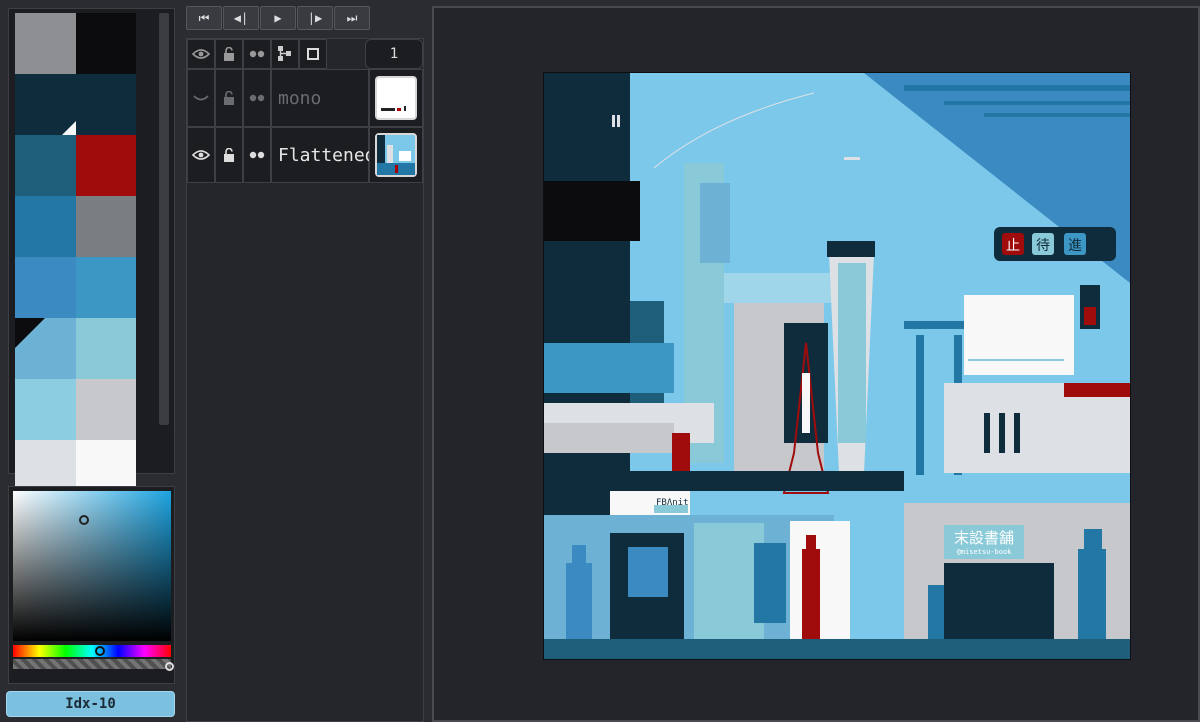 The image size is (1200, 722). Describe the element at coordinates (257, 54) in the screenshot. I see `link-icon` at that location.